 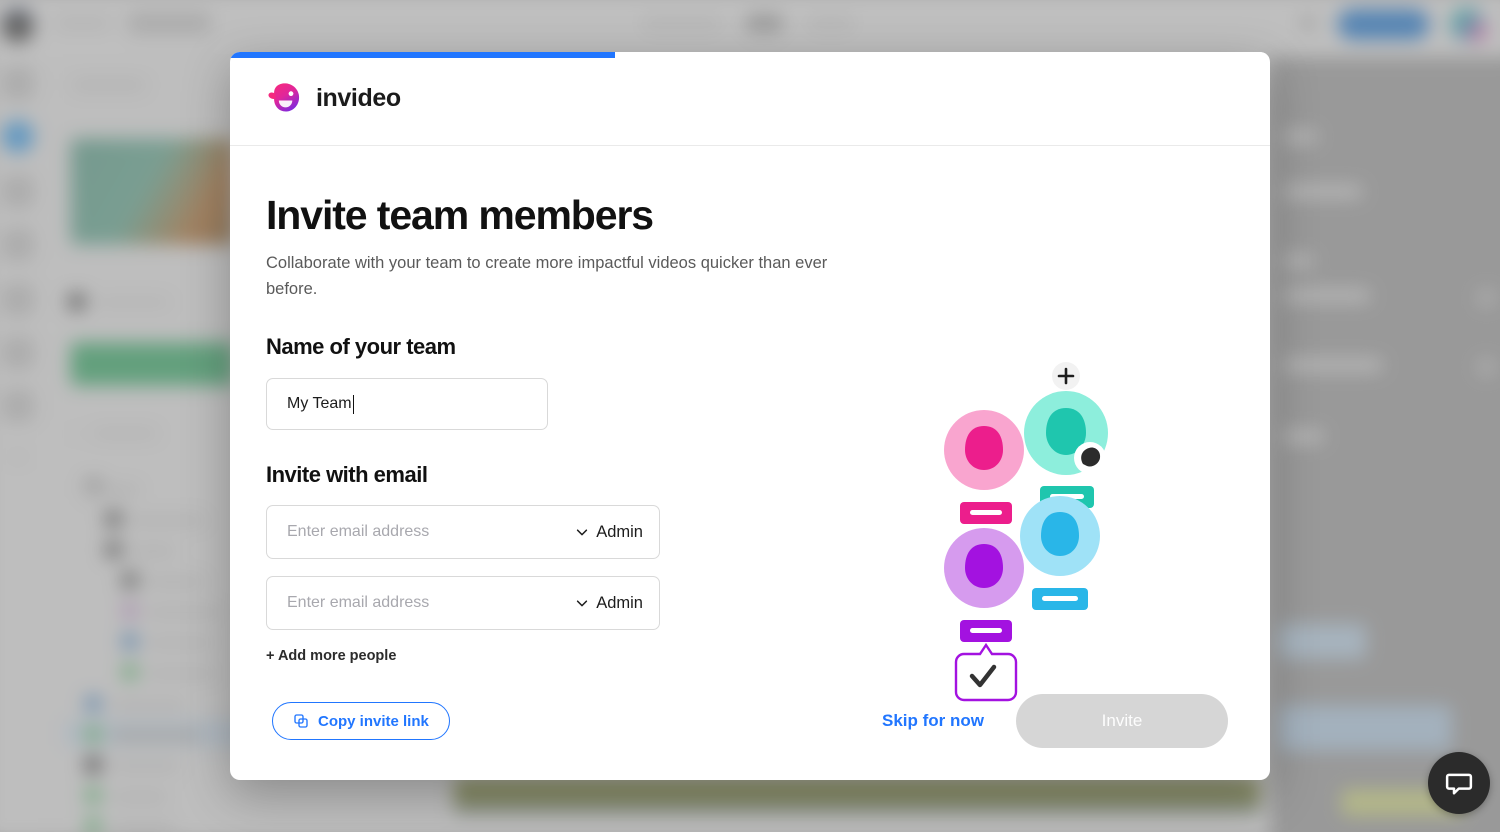 I want to click on skip-for-now-button: Skip for now, so click(x=933, y=721).